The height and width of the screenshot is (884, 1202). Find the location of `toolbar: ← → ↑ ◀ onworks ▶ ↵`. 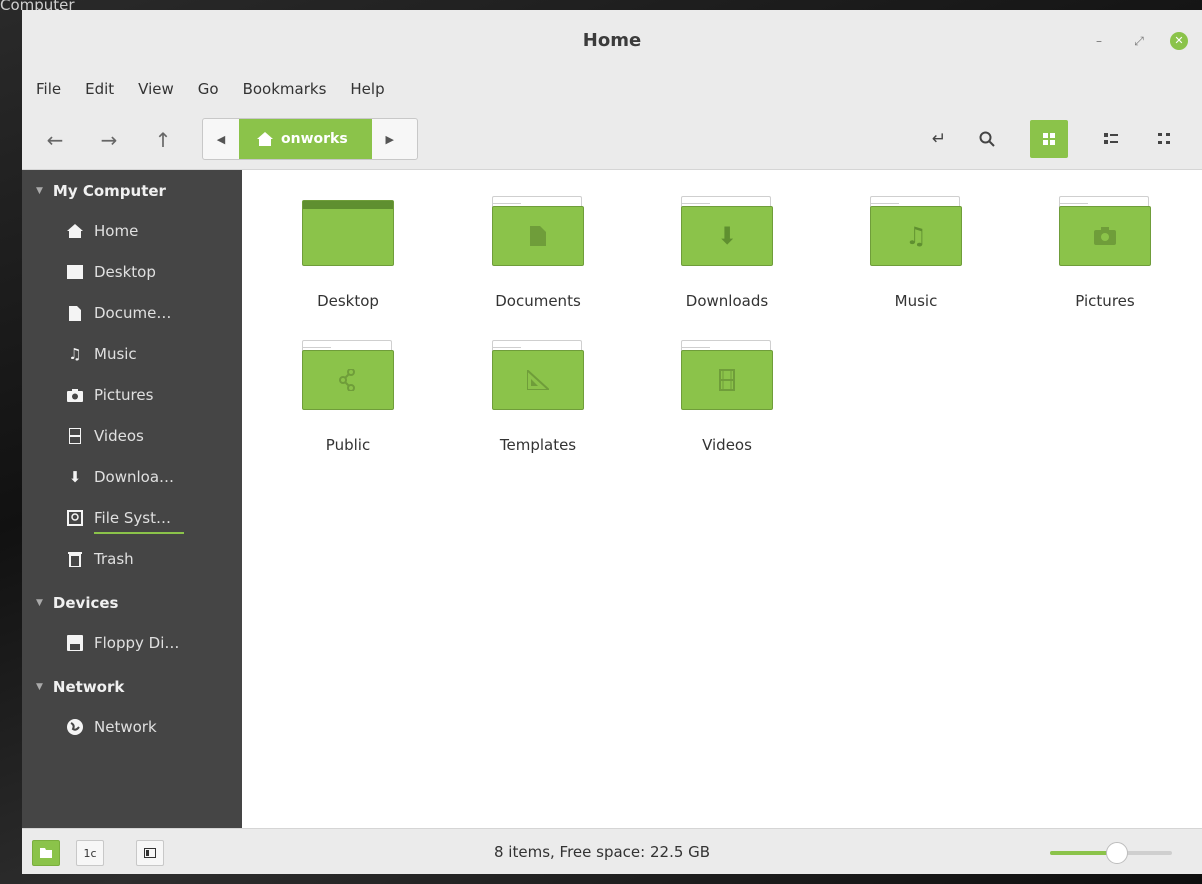

toolbar: ← → ↑ ◀ onworks ▶ ↵ is located at coordinates (612, 139).